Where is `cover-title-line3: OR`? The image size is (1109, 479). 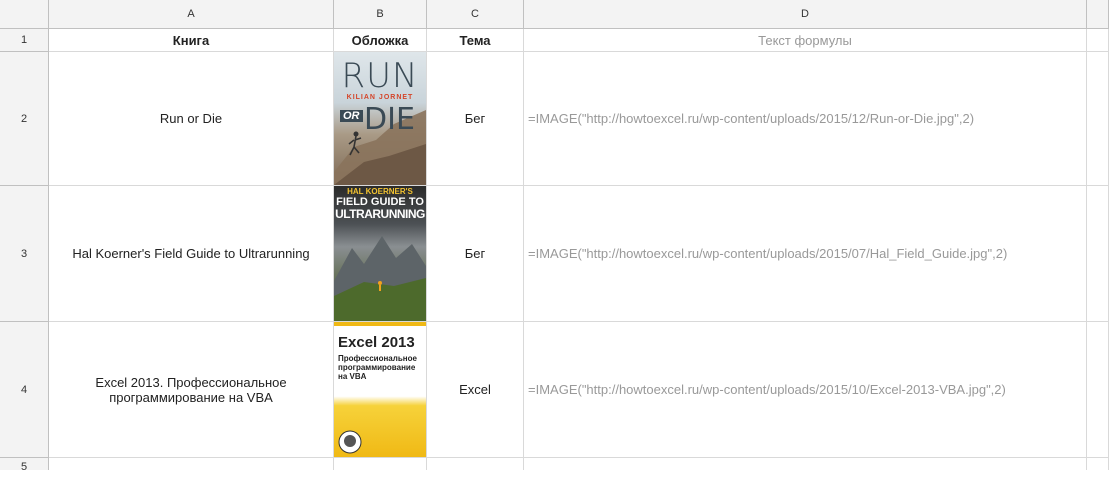 cover-title-line3: OR is located at coordinates (351, 116).